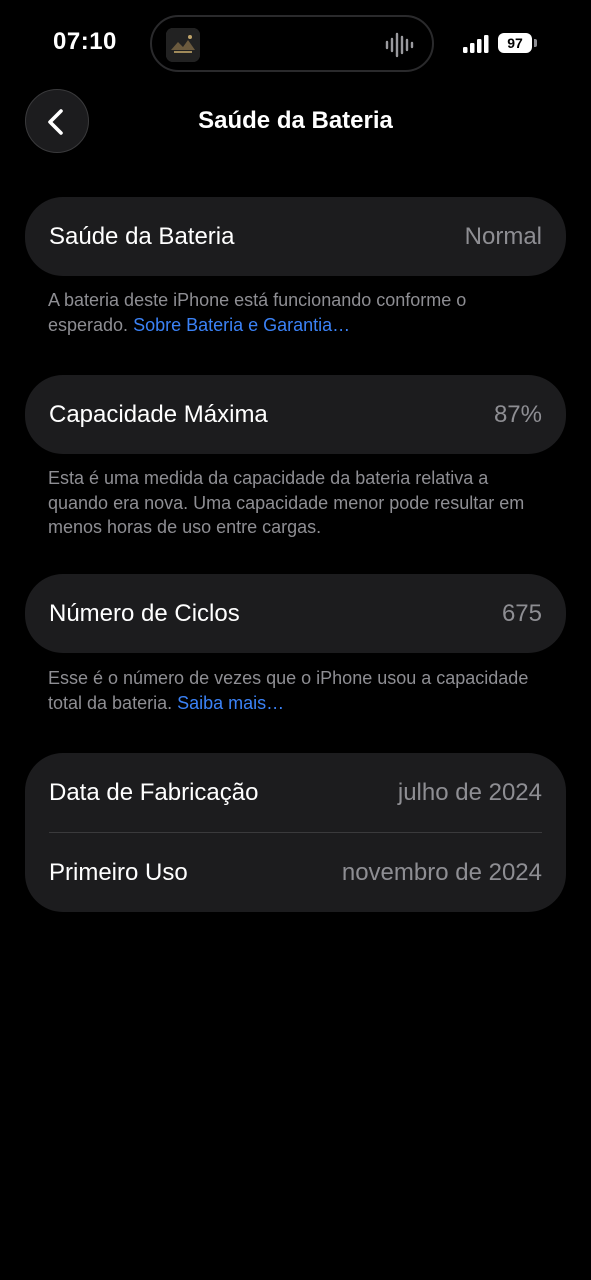 This screenshot has width=591, height=1280. Describe the element at coordinates (535, 43) in the screenshot. I see `battery-tip` at that location.